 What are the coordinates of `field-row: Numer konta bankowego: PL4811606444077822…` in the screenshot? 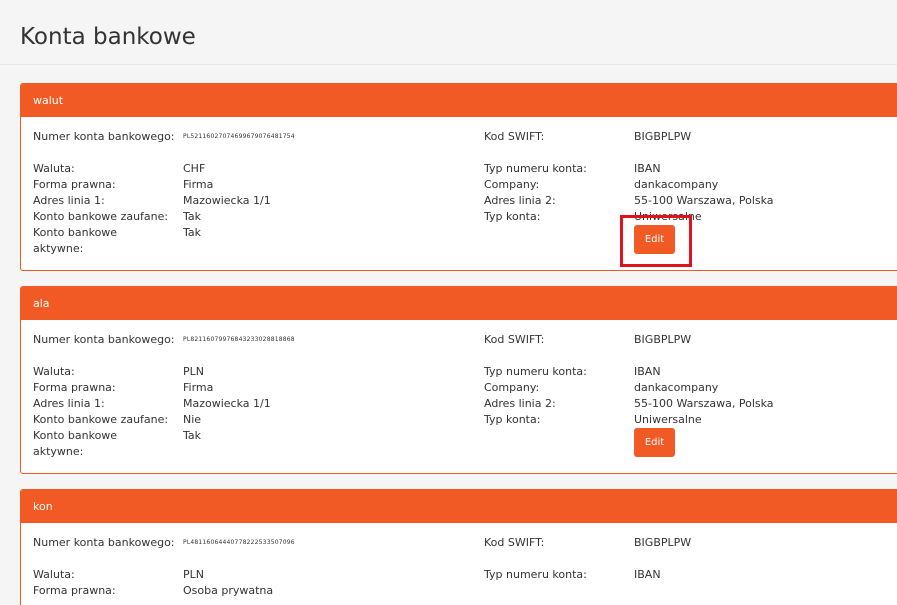 It's located at (164, 551).